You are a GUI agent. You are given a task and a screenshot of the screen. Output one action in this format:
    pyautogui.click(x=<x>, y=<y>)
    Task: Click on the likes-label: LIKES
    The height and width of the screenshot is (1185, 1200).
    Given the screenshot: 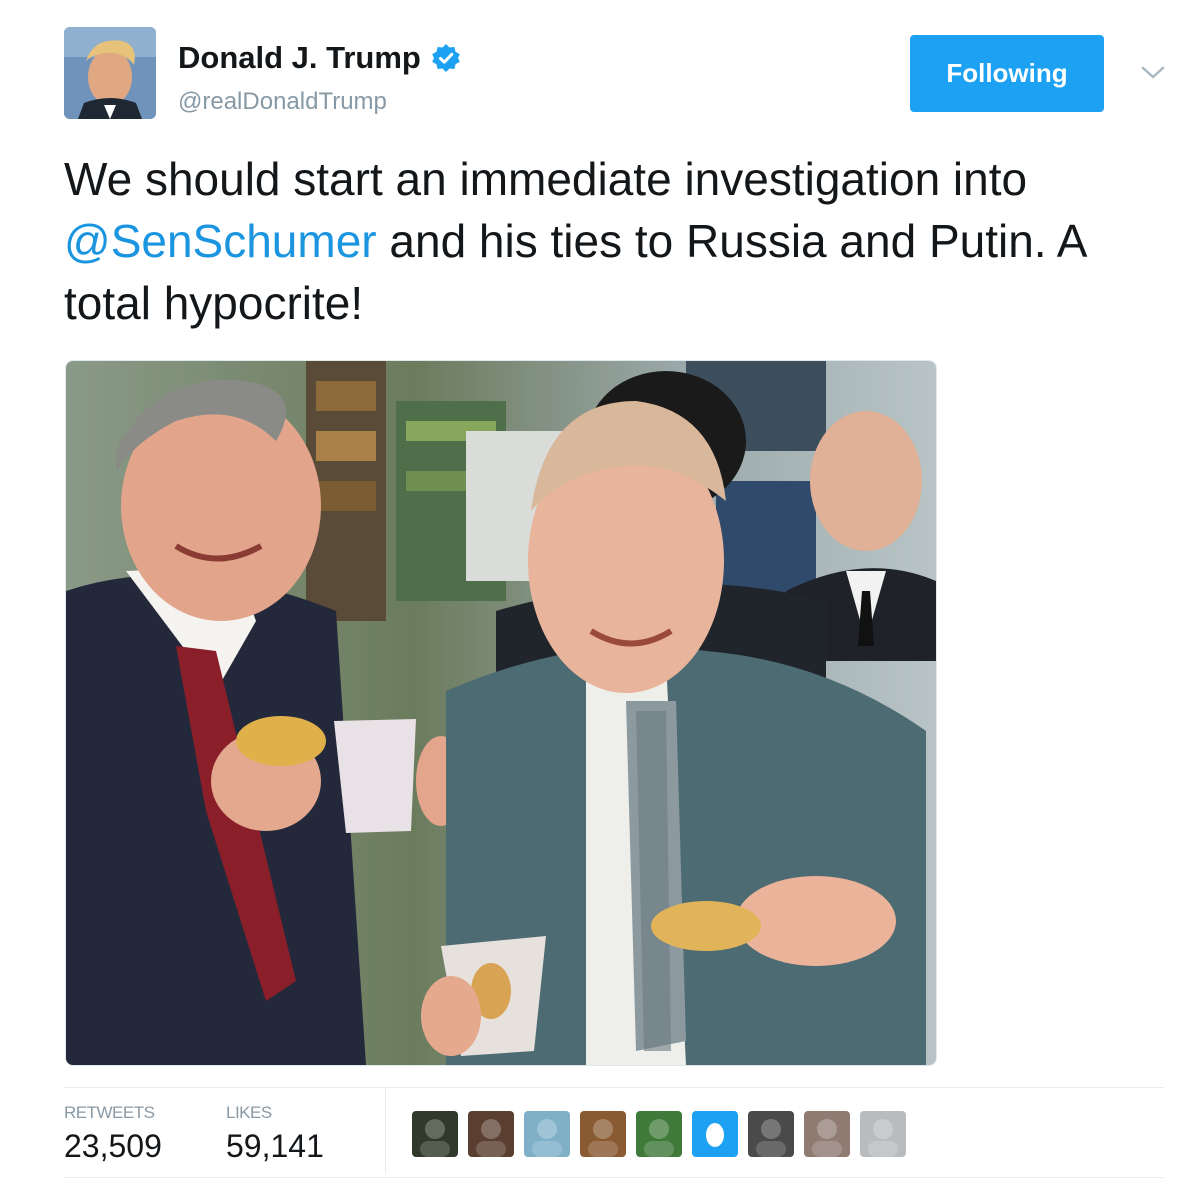 What is the action you would take?
    pyautogui.click(x=249, y=1113)
    